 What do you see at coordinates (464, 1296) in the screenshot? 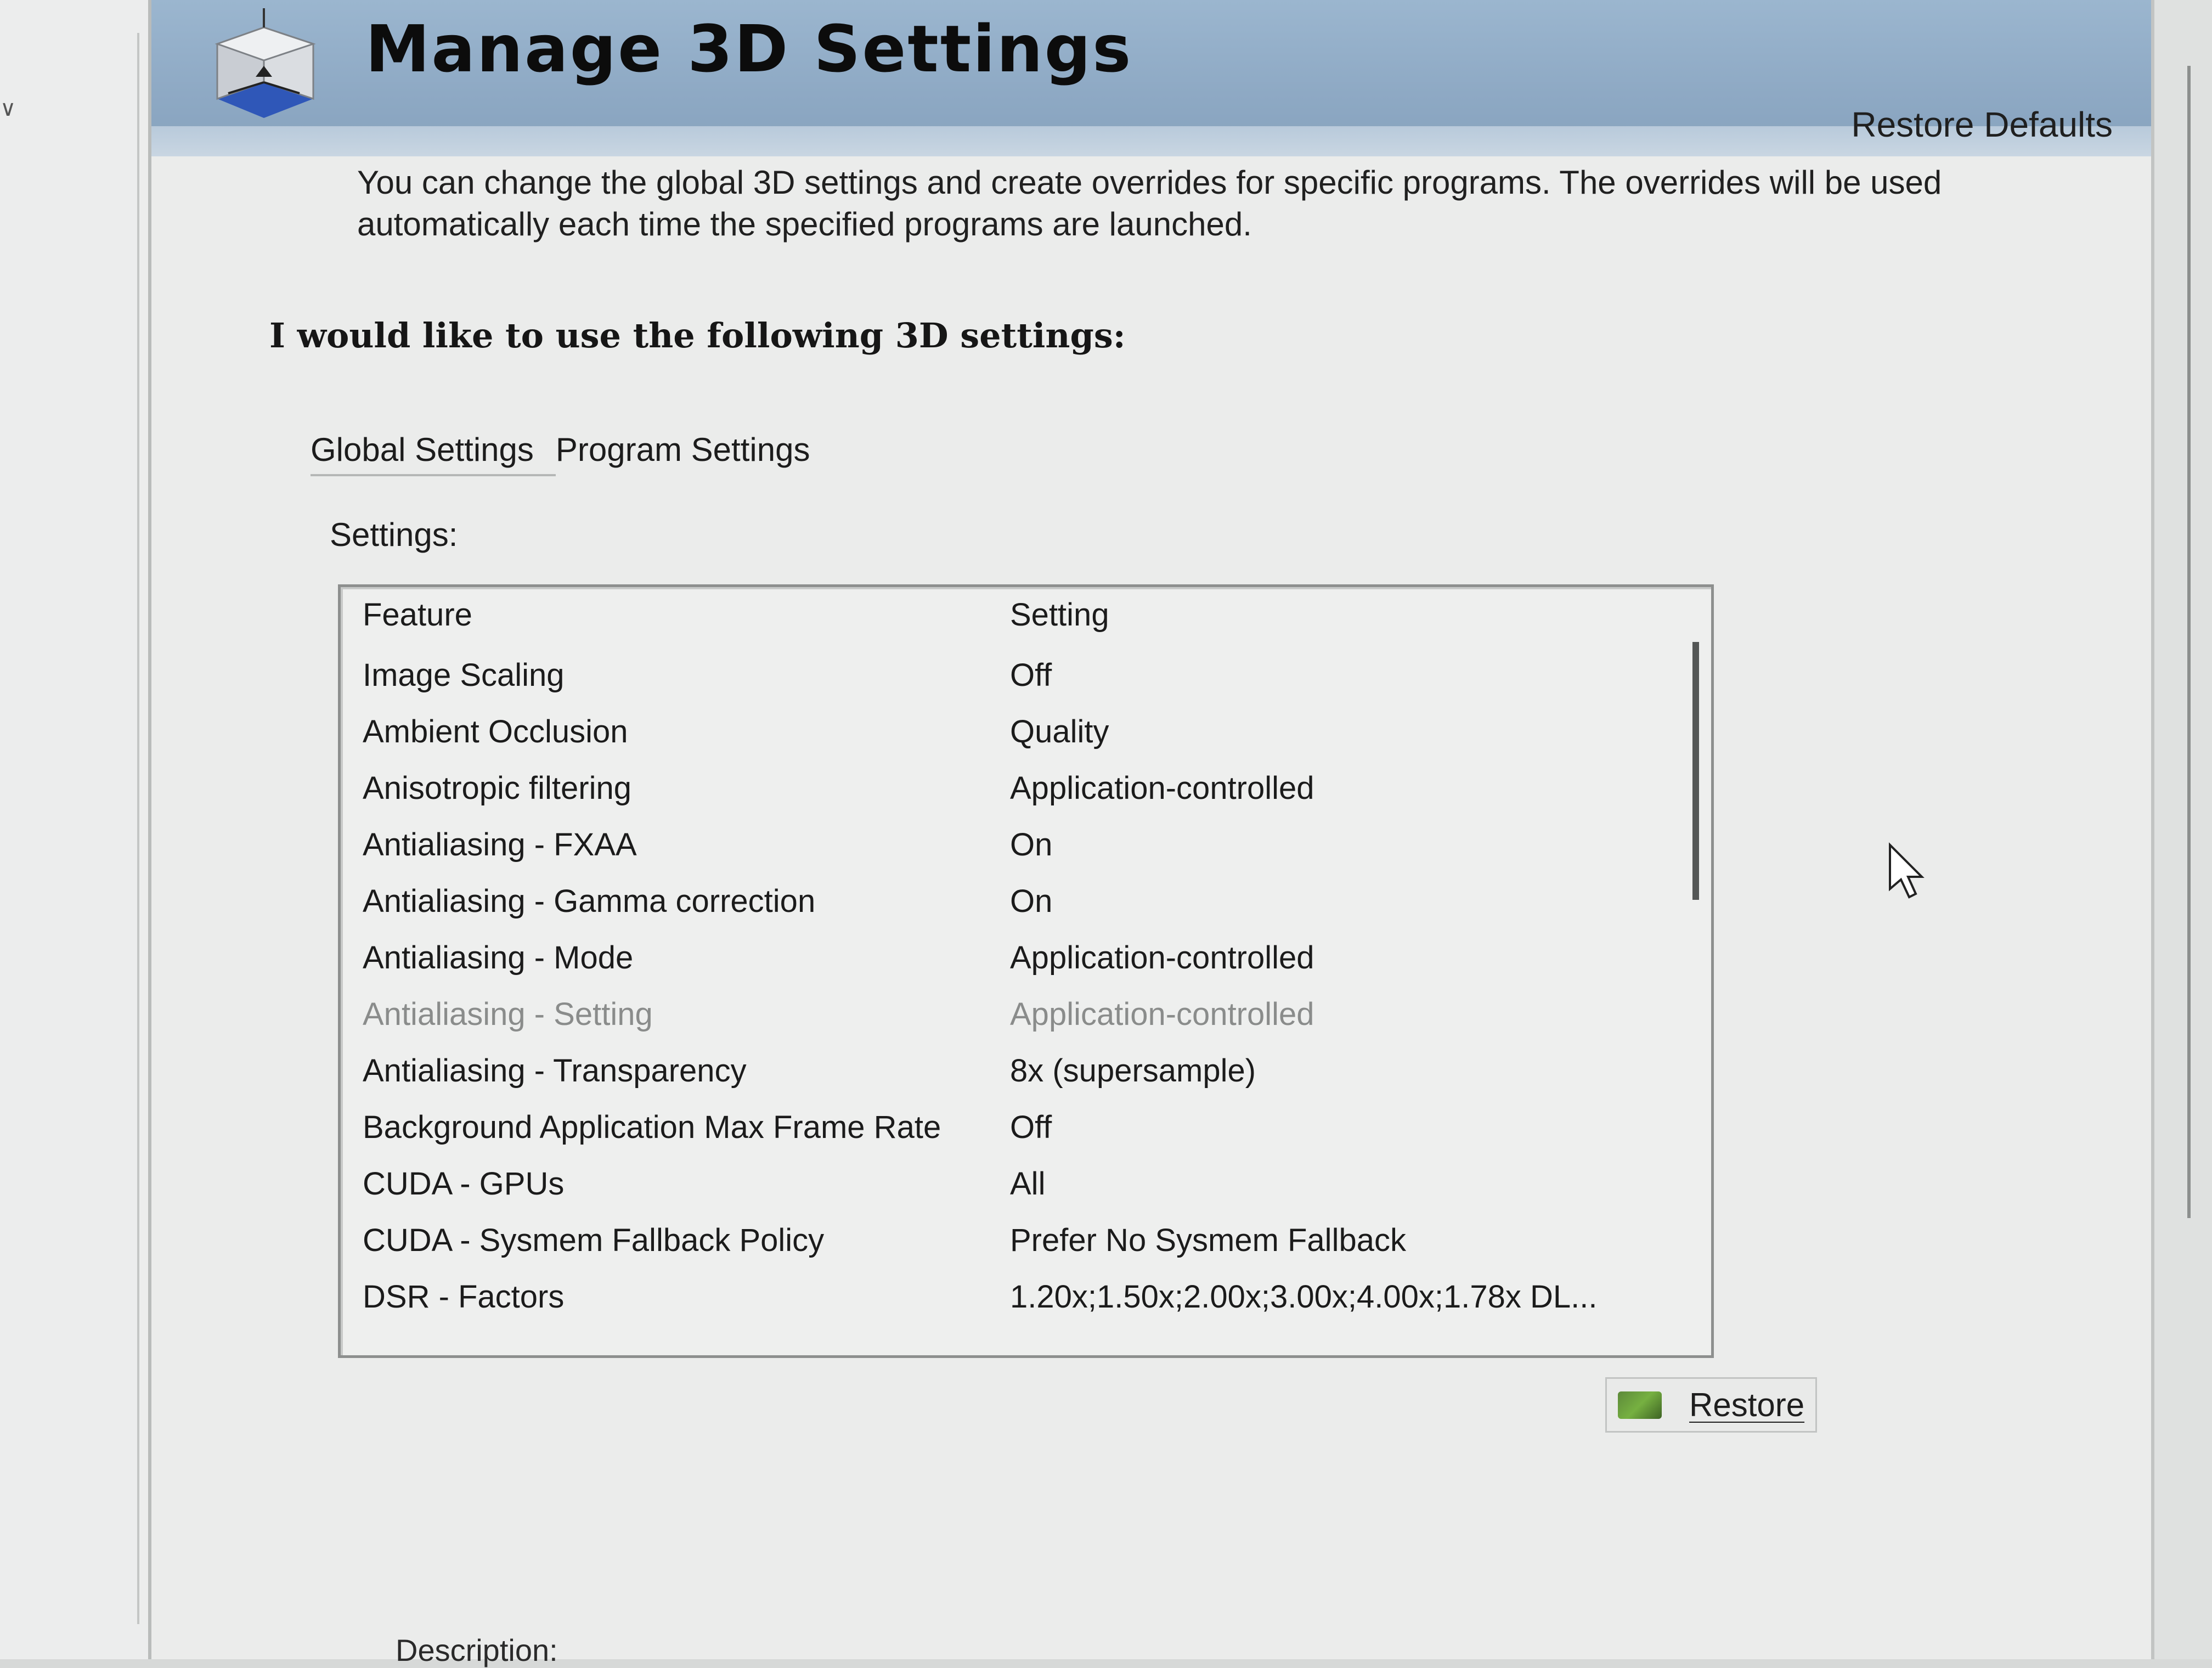
I see `feature-name: DSR - Factors` at bounding box center [464, 1296].